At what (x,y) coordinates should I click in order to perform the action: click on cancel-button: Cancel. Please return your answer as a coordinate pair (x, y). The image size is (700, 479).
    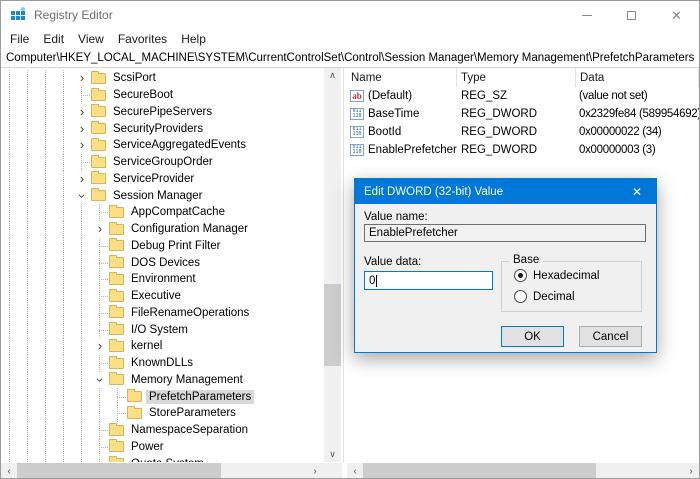
    Looking at the image, I should click on (610, 336).